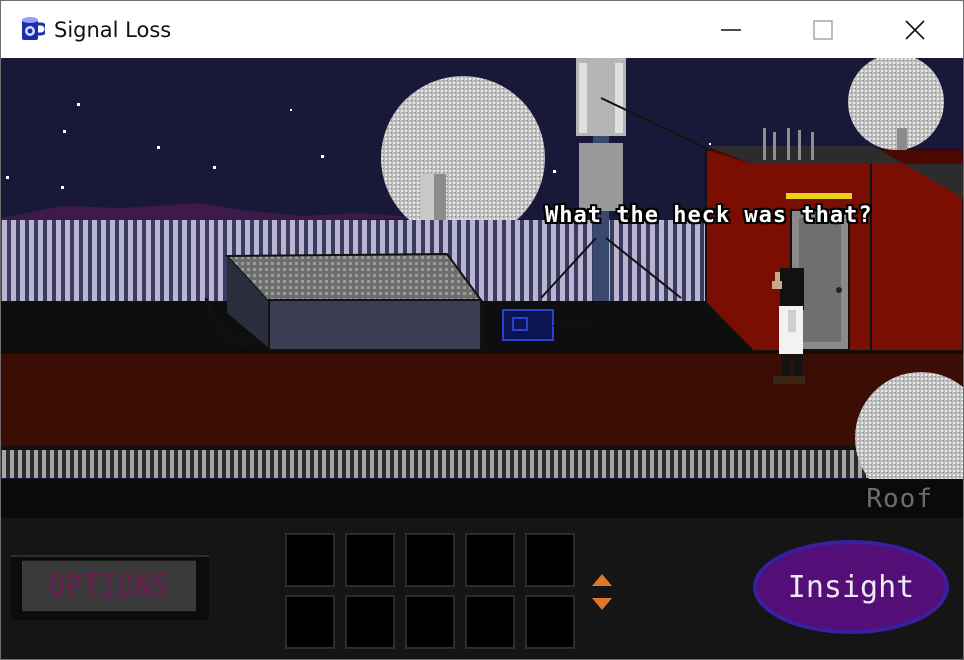 The width and height of the screenshot is (964, 660). Describe the element at coordinates (896, 104) in the screenshot. I see `satellite-dish-small` at that location.